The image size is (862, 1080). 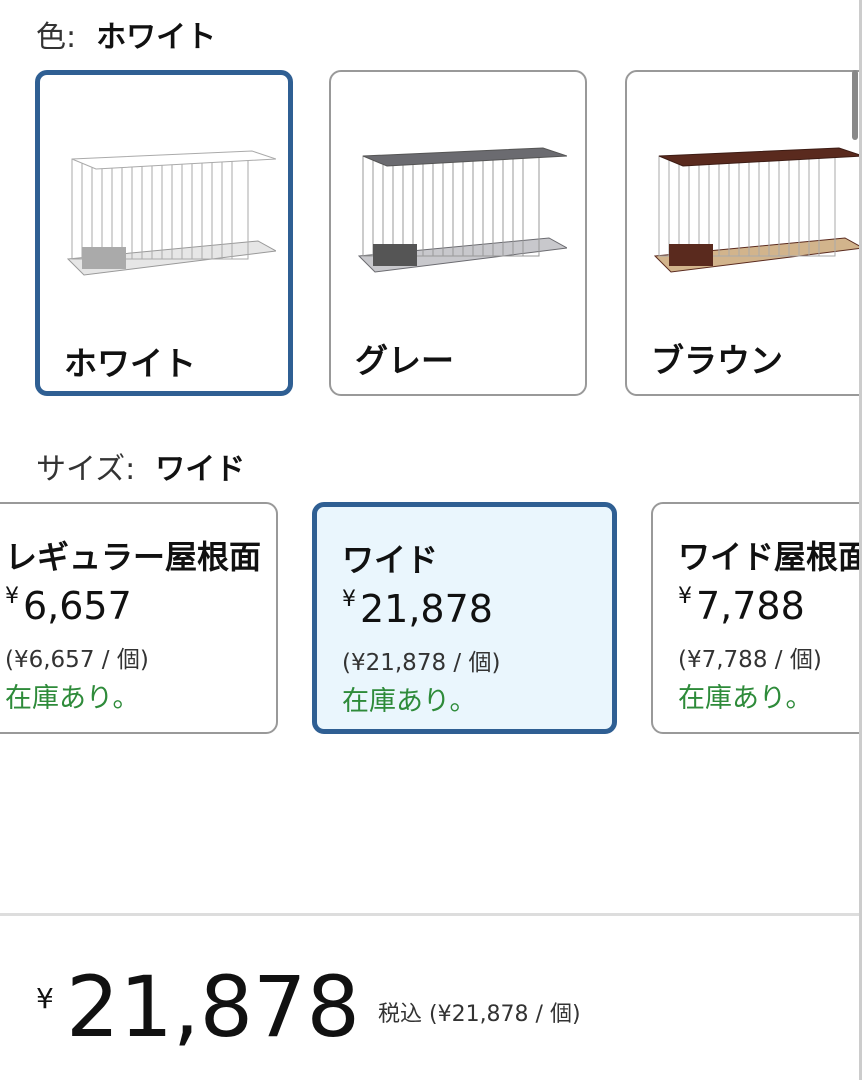 I want to click on size-unit-price: (¥21,878 / 個), so click(x=421, y=663).